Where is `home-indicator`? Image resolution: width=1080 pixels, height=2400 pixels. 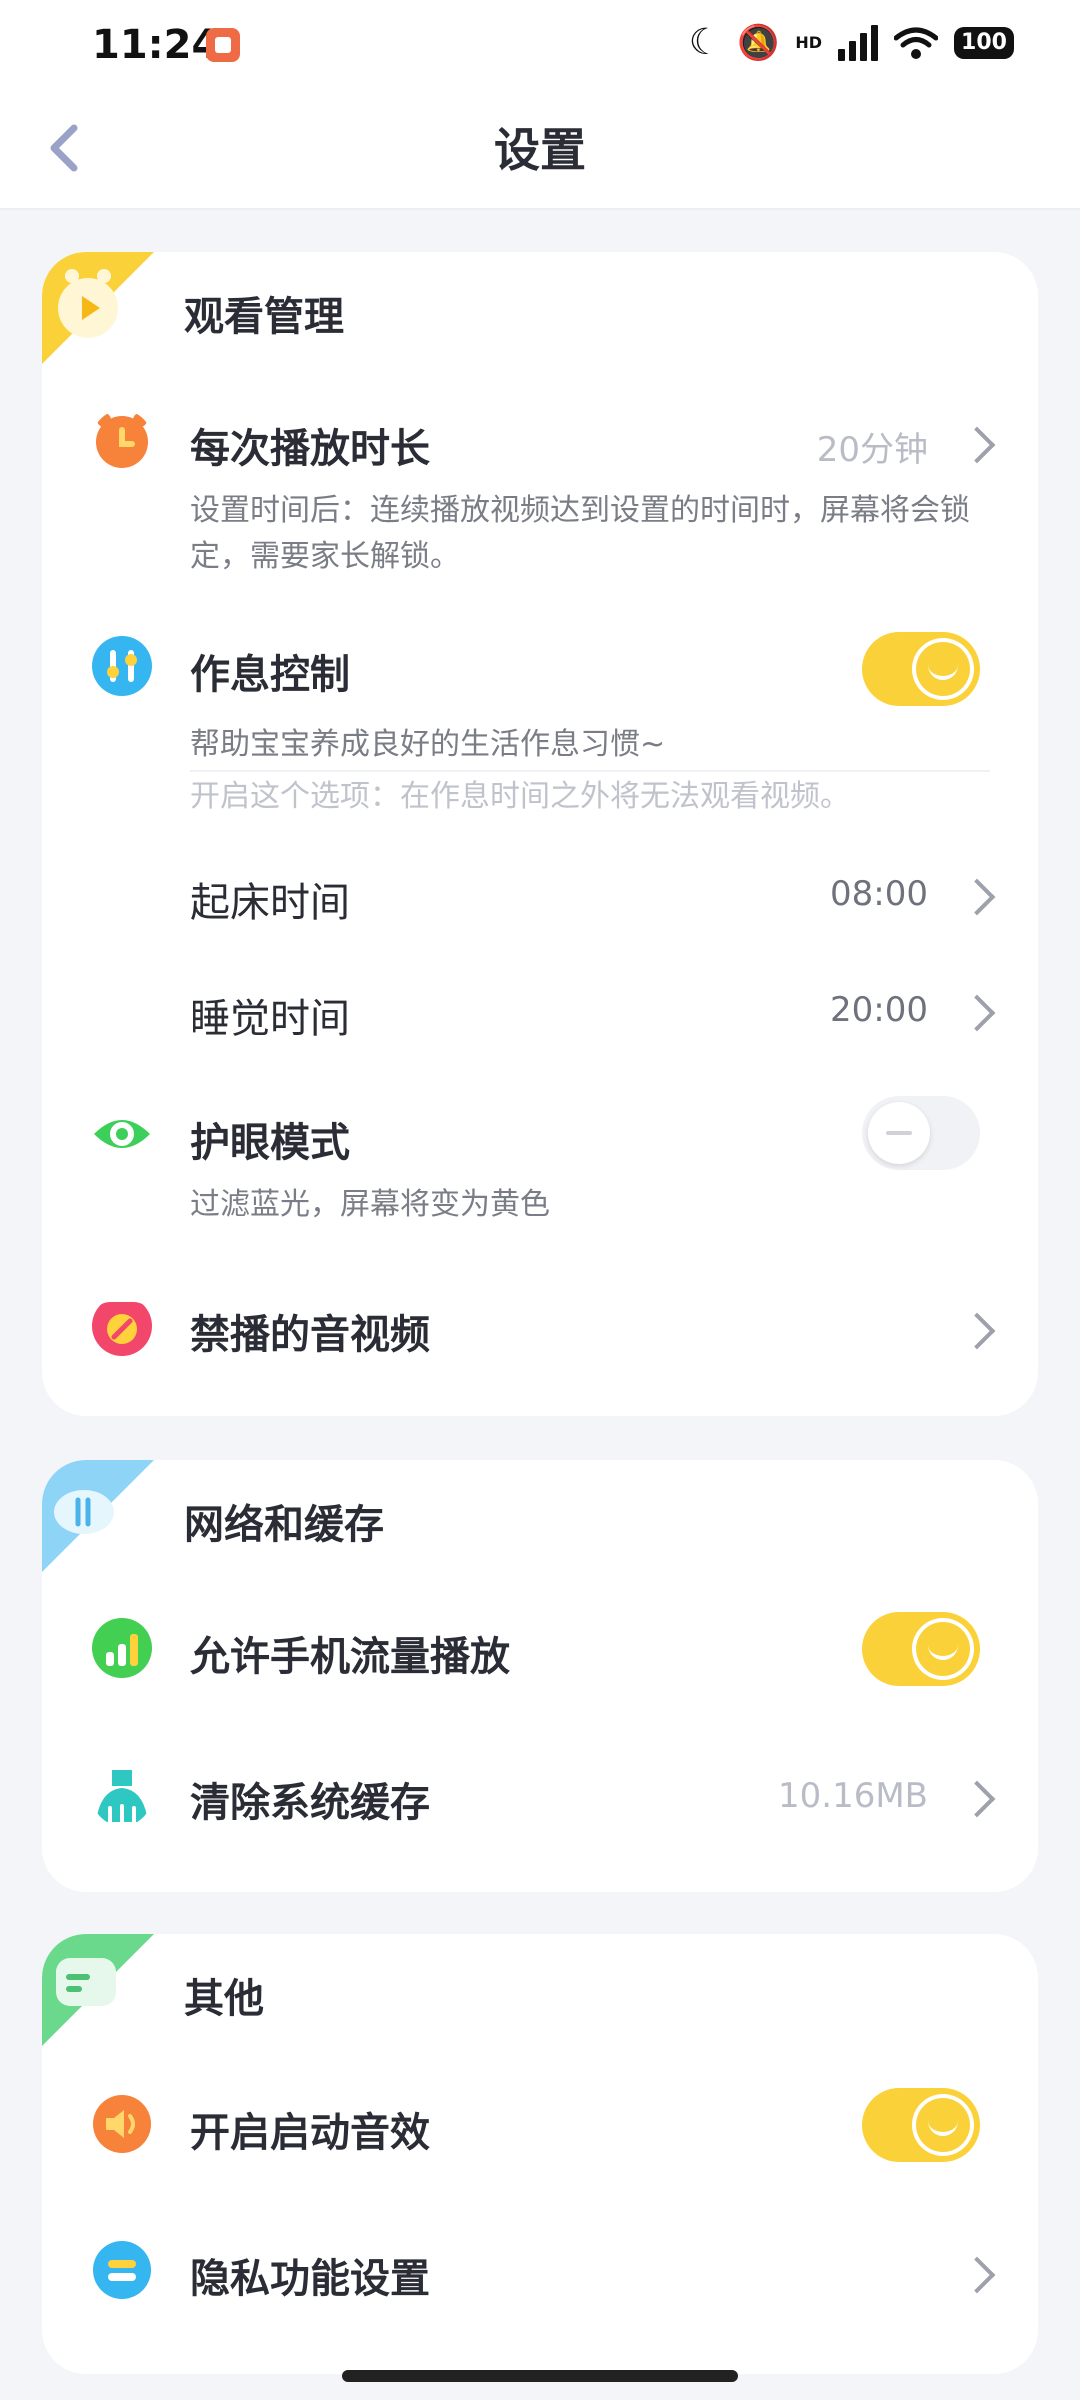
home-indicator is located at coordinates (540, 2376).